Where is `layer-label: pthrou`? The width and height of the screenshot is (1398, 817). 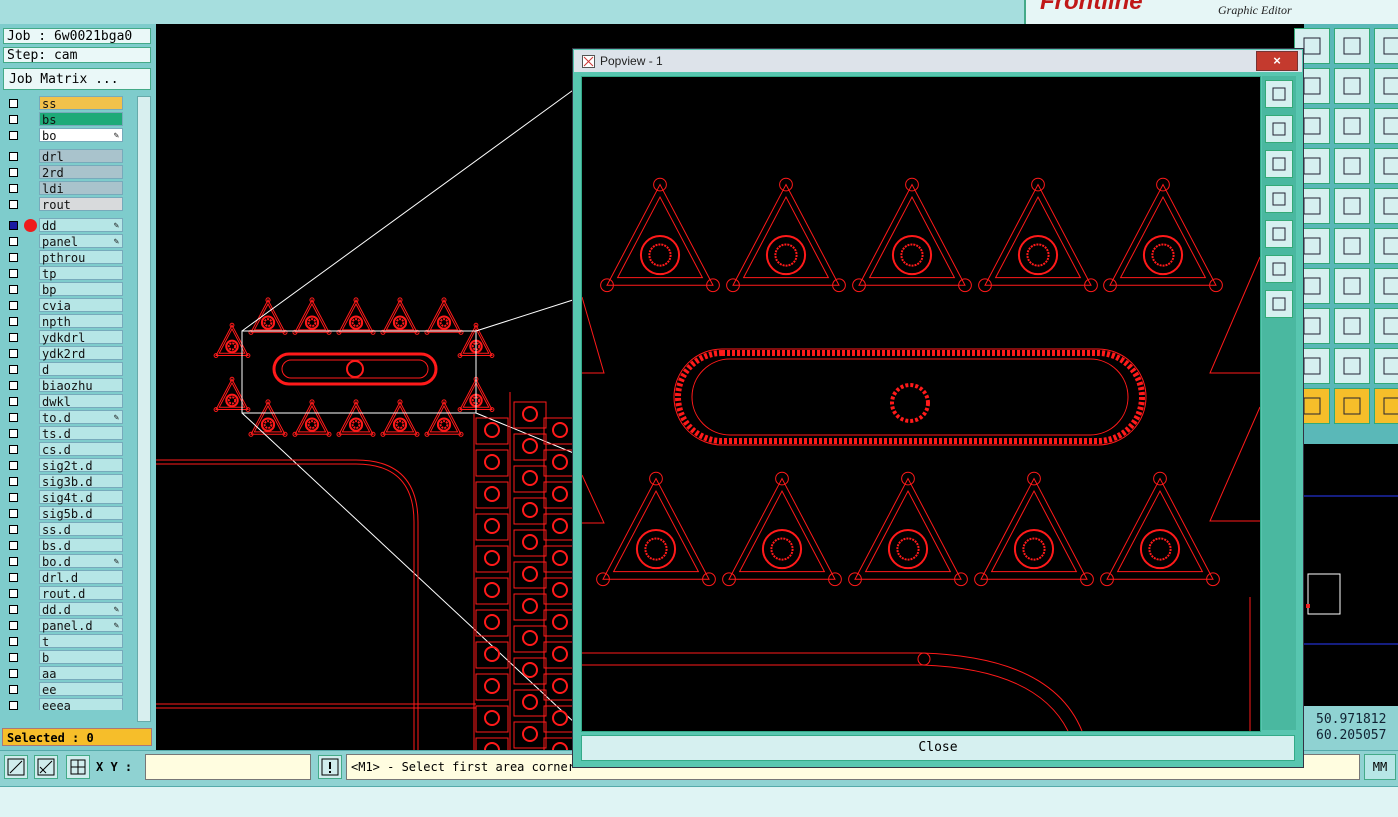 layer-label: pthrou is located at coordinates (81, 257).